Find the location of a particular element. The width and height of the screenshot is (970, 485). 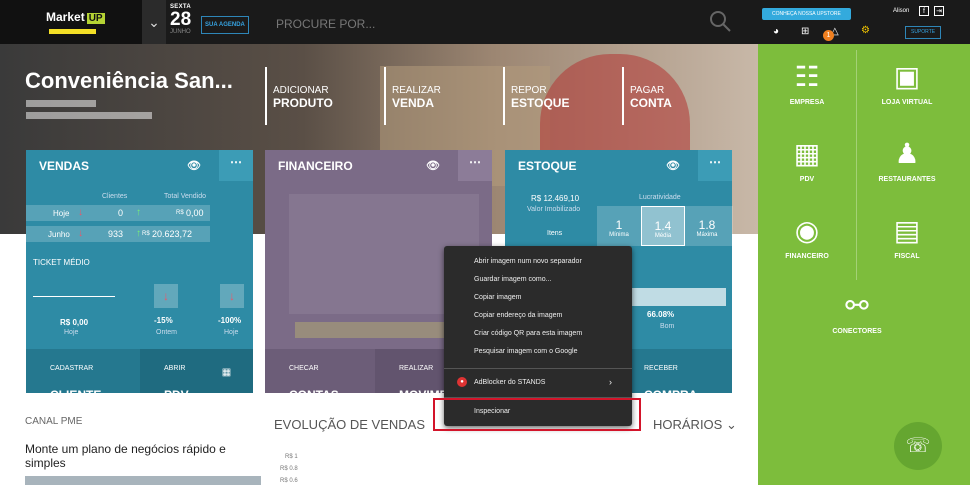

menu-item-qr-code: Criar código QR para esta imagem is located at coordinates (528, 333).